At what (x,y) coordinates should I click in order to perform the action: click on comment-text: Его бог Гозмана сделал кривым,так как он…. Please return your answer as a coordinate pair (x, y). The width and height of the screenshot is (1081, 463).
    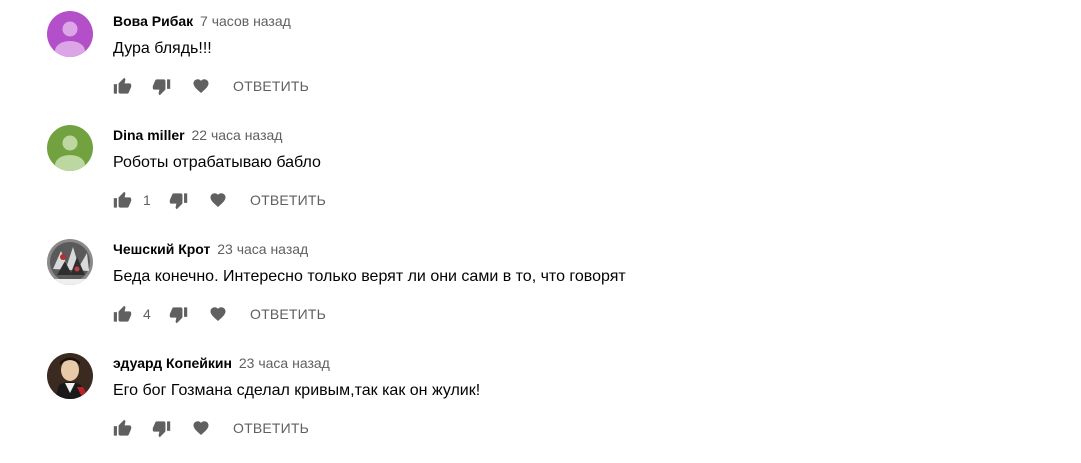
    Looking at the image, I should click on (297, 390).